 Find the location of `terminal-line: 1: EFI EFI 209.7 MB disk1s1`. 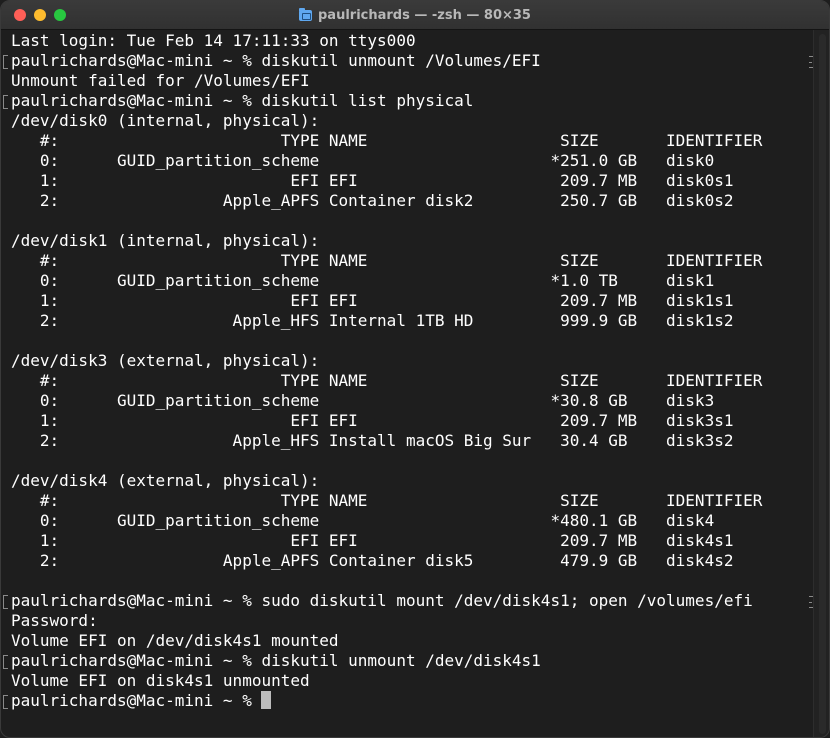

terminal-line: 1: EFI EFI 209.7 MB disk1s1 is located at coordinates (372, 300).